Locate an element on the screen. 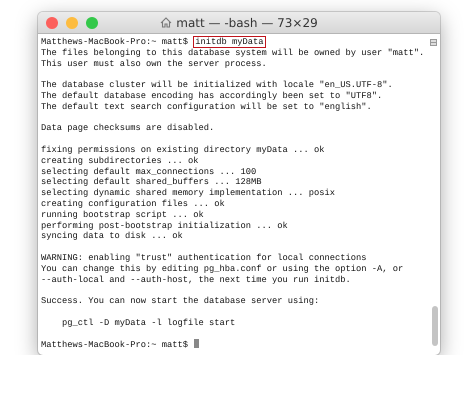 The height and width of the screenshot is (409, 474). output-line: This user must also own the server process. is located at coordinates (154, 63).